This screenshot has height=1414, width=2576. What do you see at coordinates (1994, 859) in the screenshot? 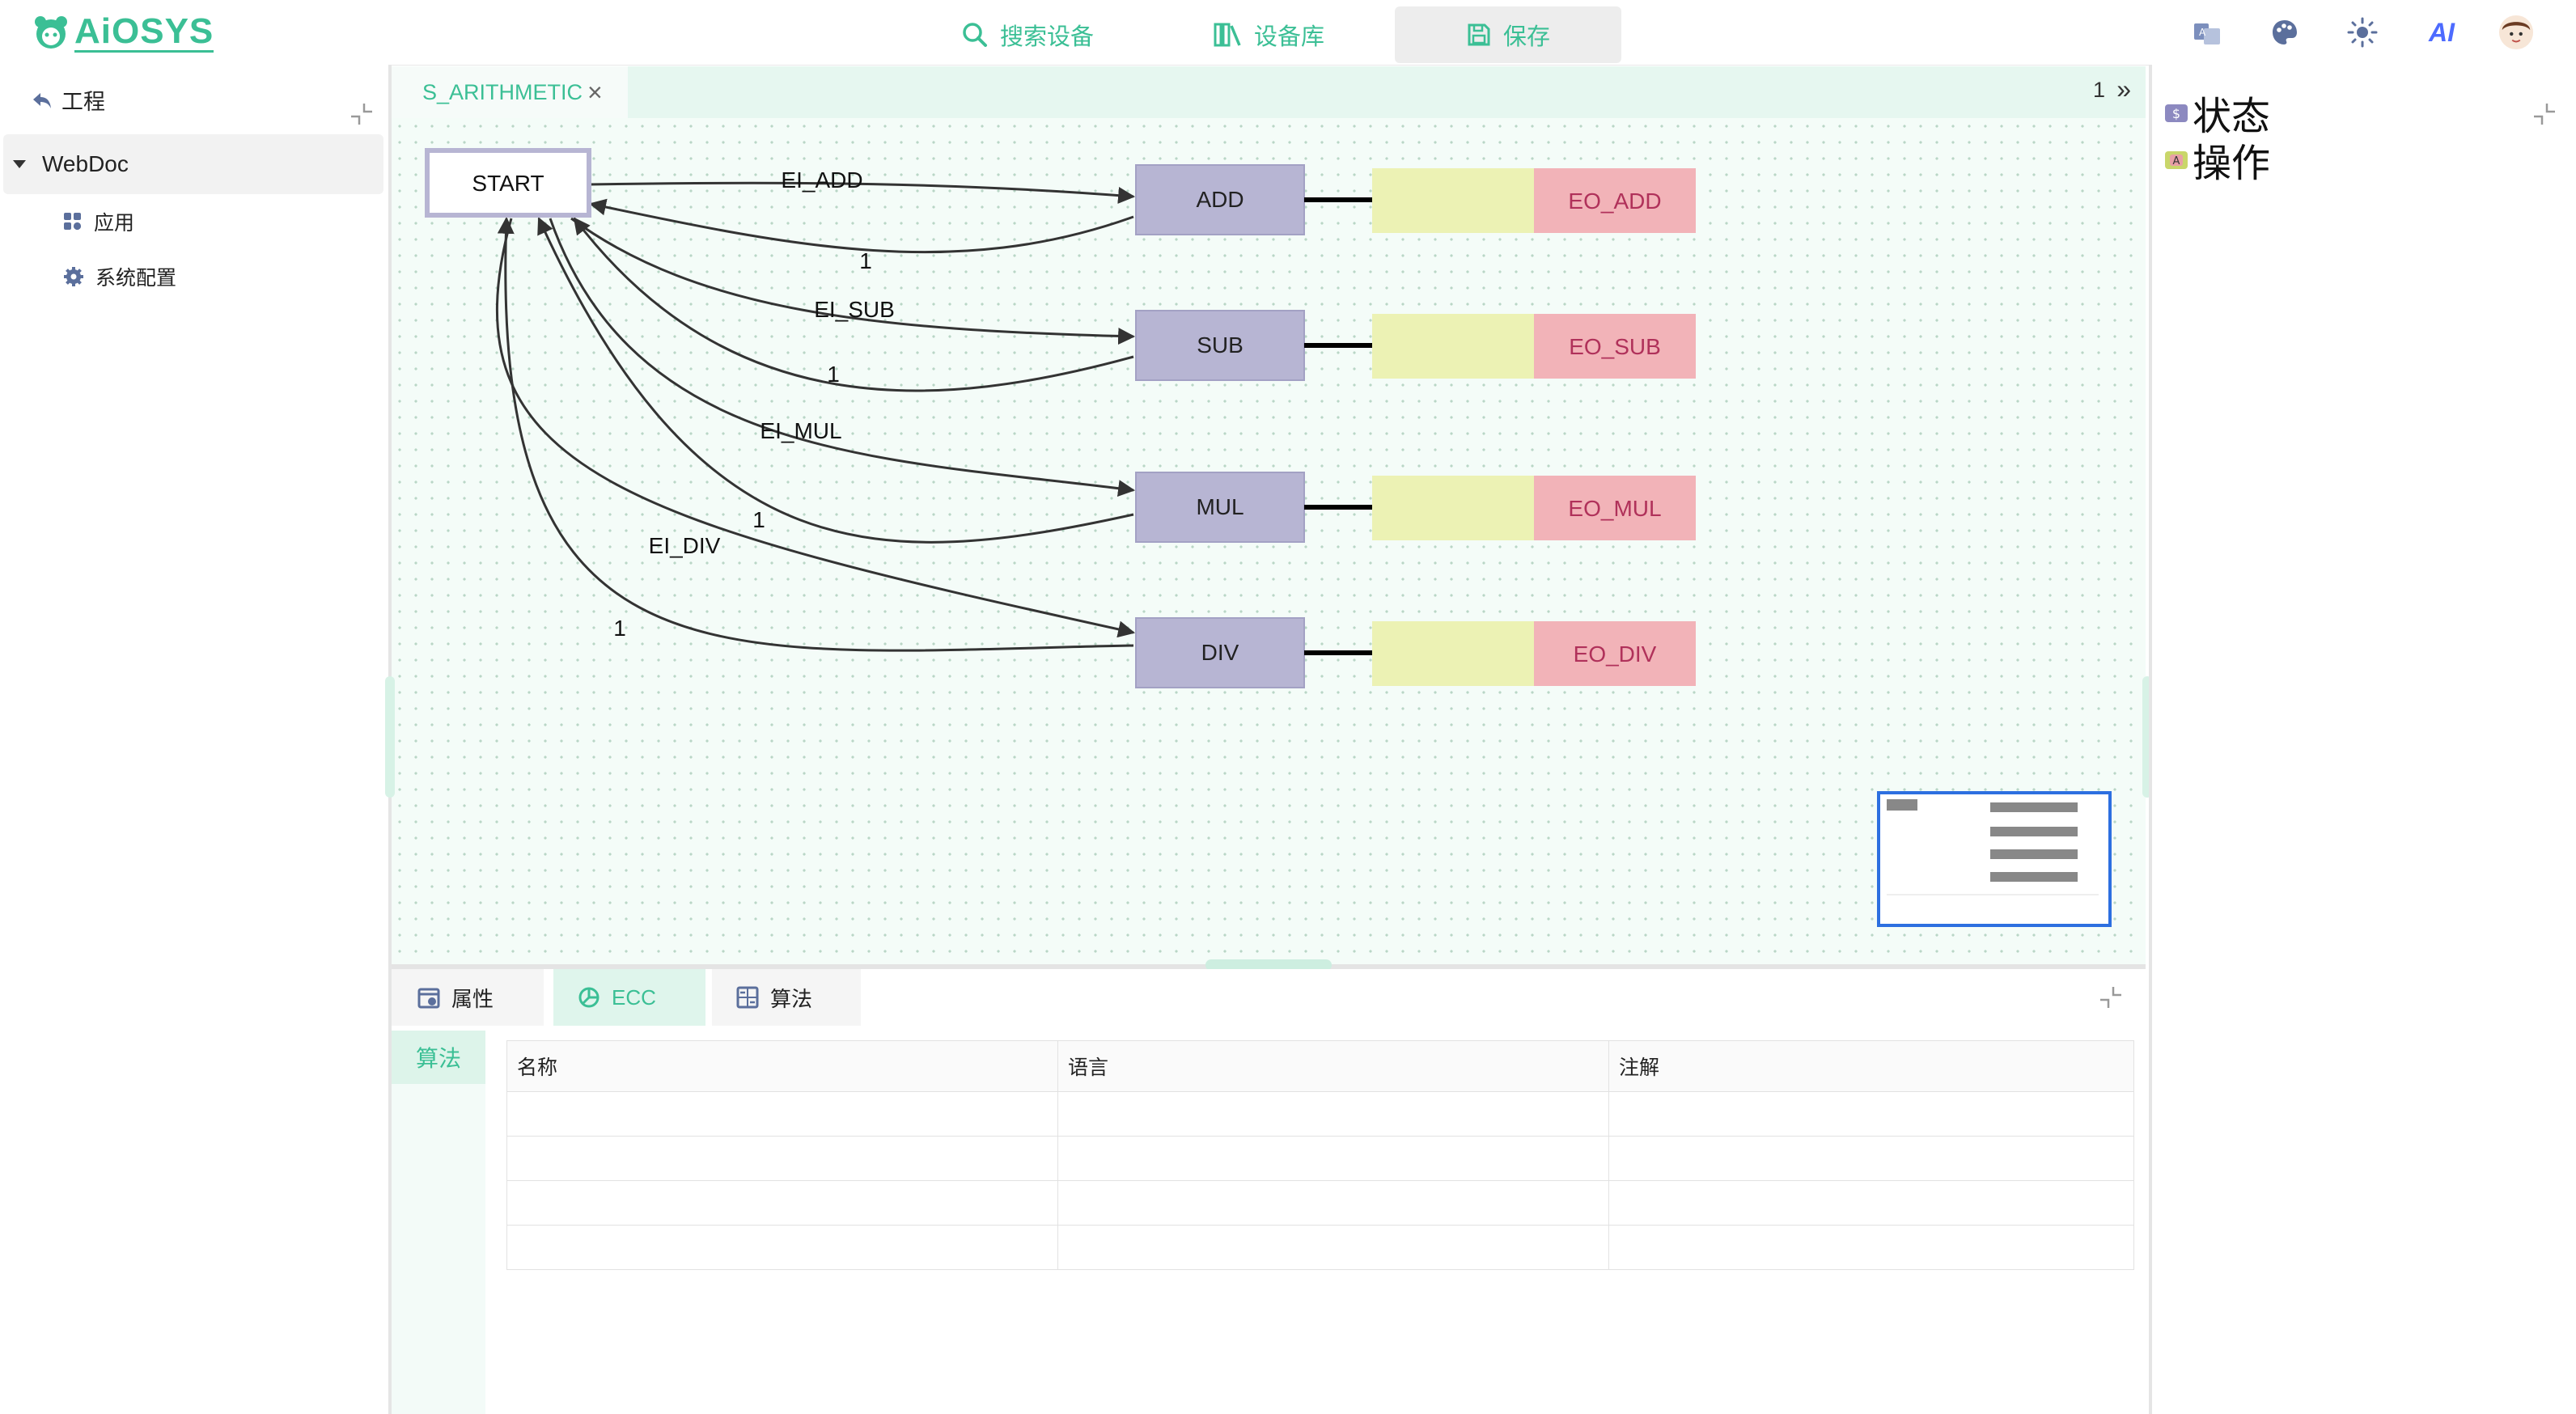
I see `minimap` at bounding box center [1994, 859].